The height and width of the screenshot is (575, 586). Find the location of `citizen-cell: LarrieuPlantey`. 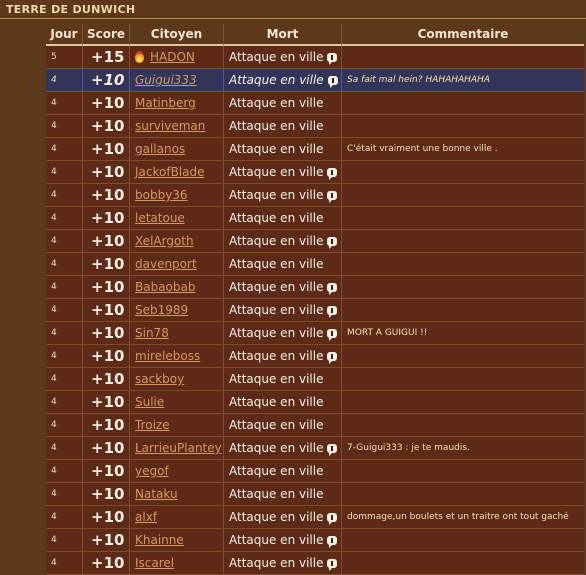

citizen-cell: LarrieuPlantey is located at coordinates (176, 448).